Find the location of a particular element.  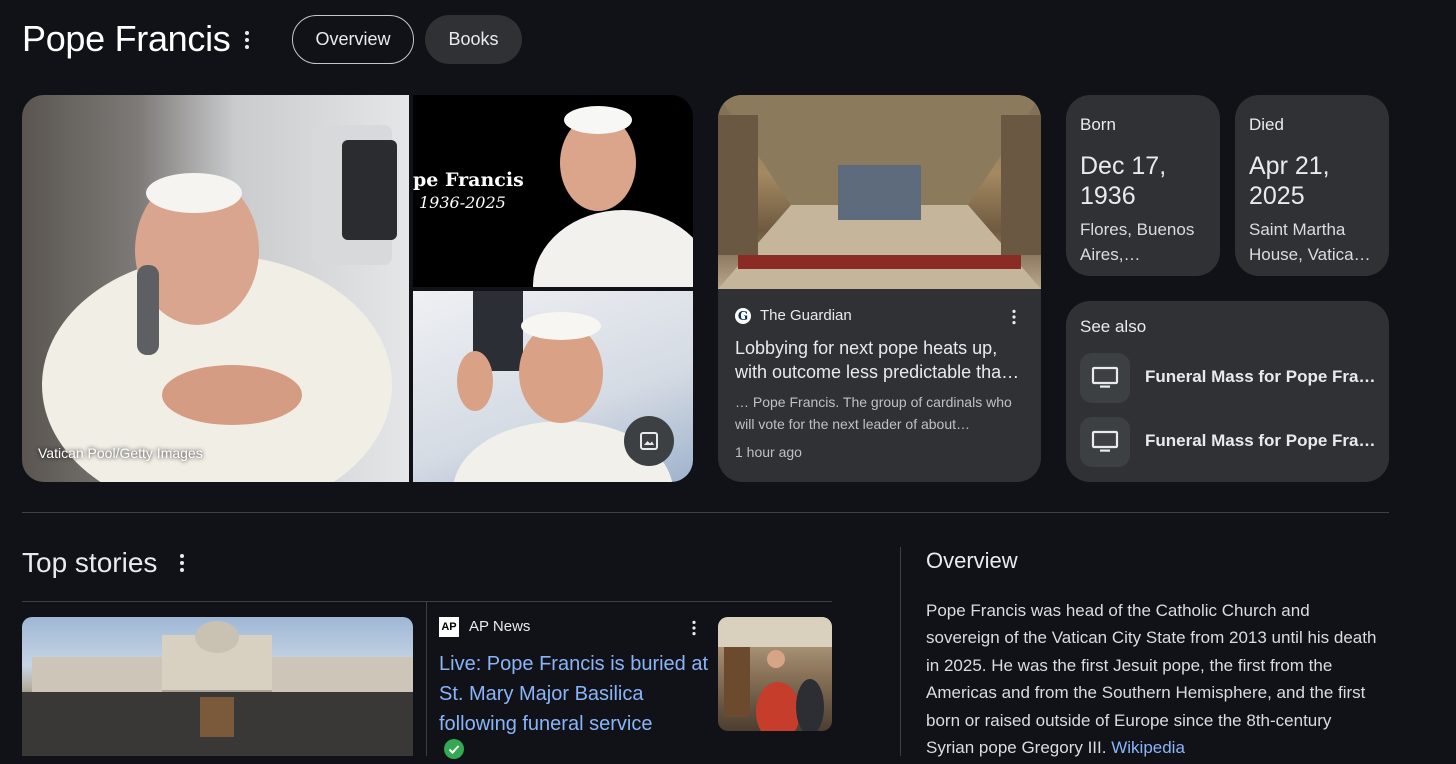

story-source: AP News is located at coordinates (499, 626).